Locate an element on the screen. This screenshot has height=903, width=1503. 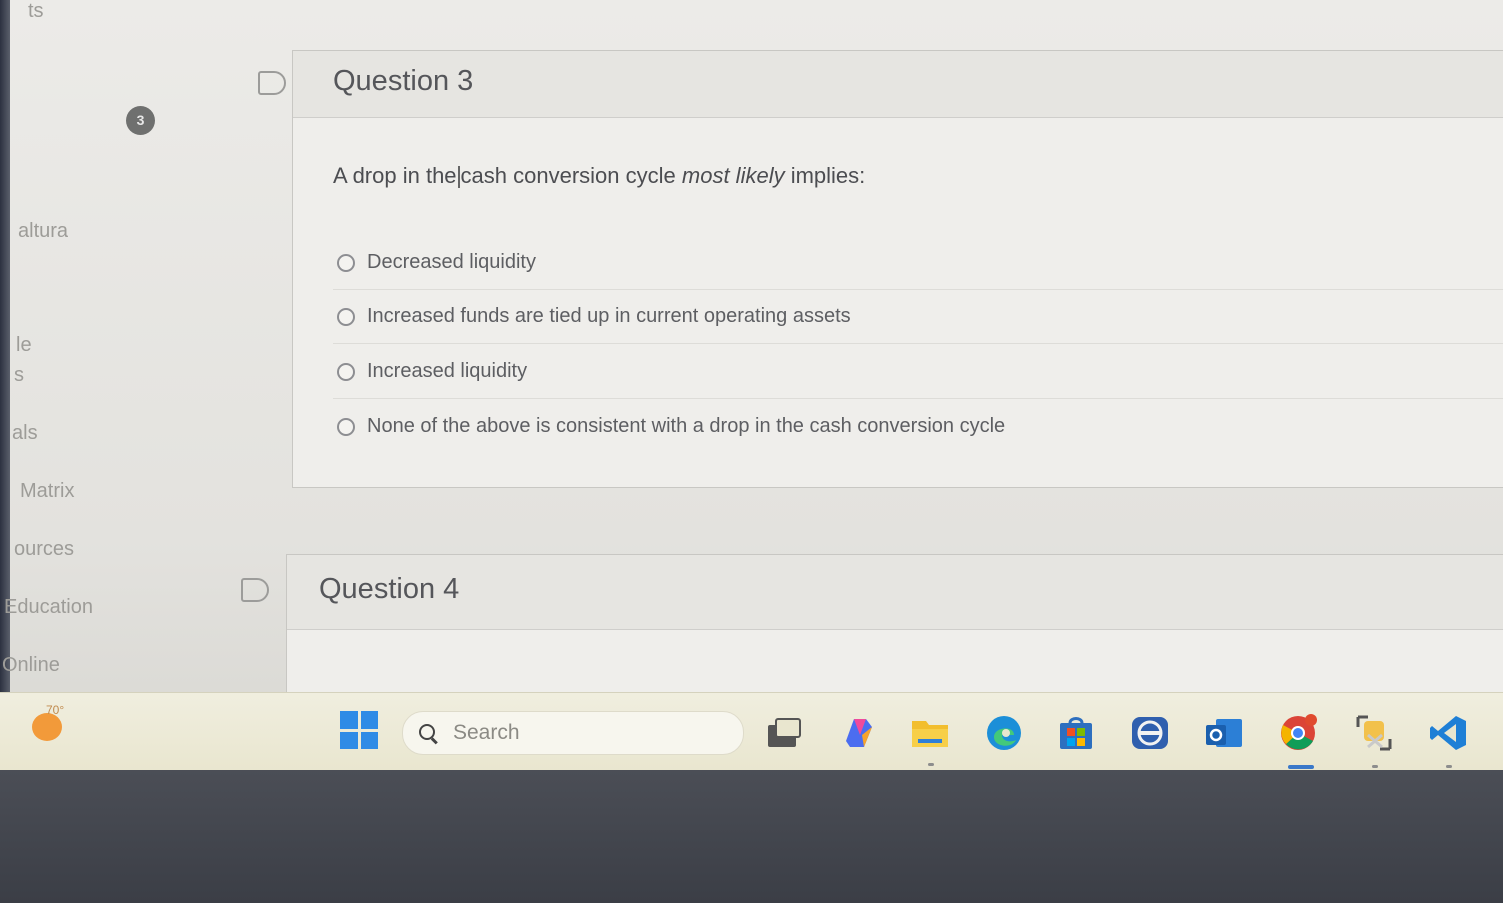
active-app-indicator is located at coordinates (1301, 767).